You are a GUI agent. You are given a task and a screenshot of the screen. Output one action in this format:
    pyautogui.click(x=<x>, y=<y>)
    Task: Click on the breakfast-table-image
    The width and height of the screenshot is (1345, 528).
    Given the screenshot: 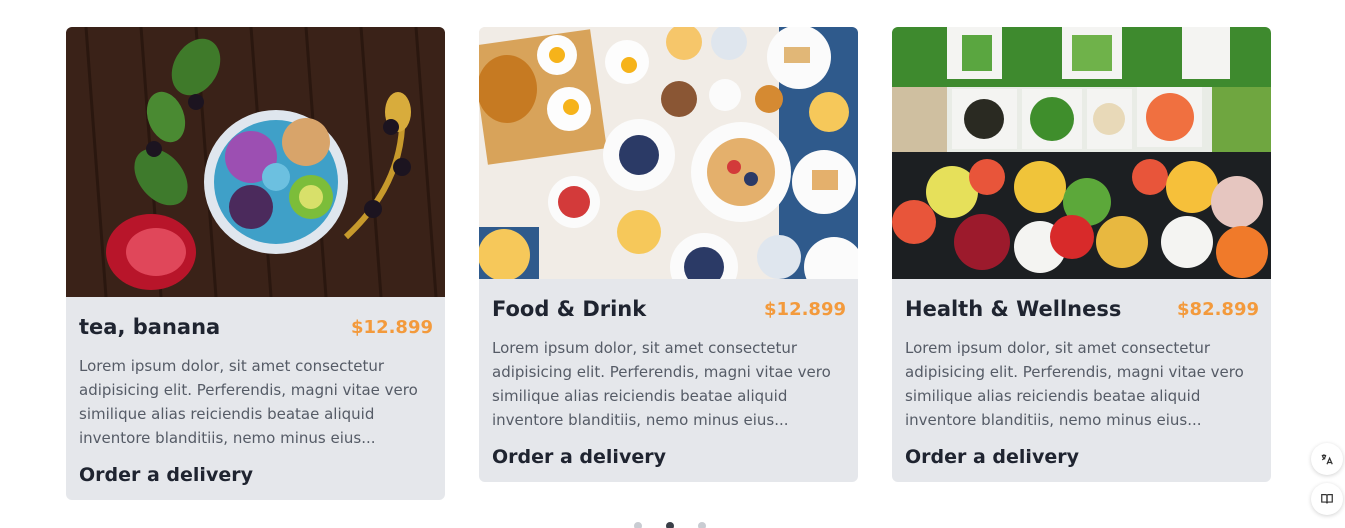 What is the action you would take?
    pyautogui.click(x=668, y=153)
    